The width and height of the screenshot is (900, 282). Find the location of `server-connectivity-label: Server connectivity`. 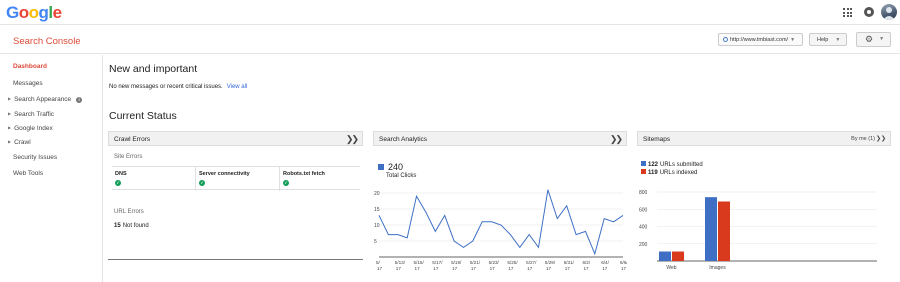

server-connectivity-label: Server connectivity is located at coordinates (224, 174).